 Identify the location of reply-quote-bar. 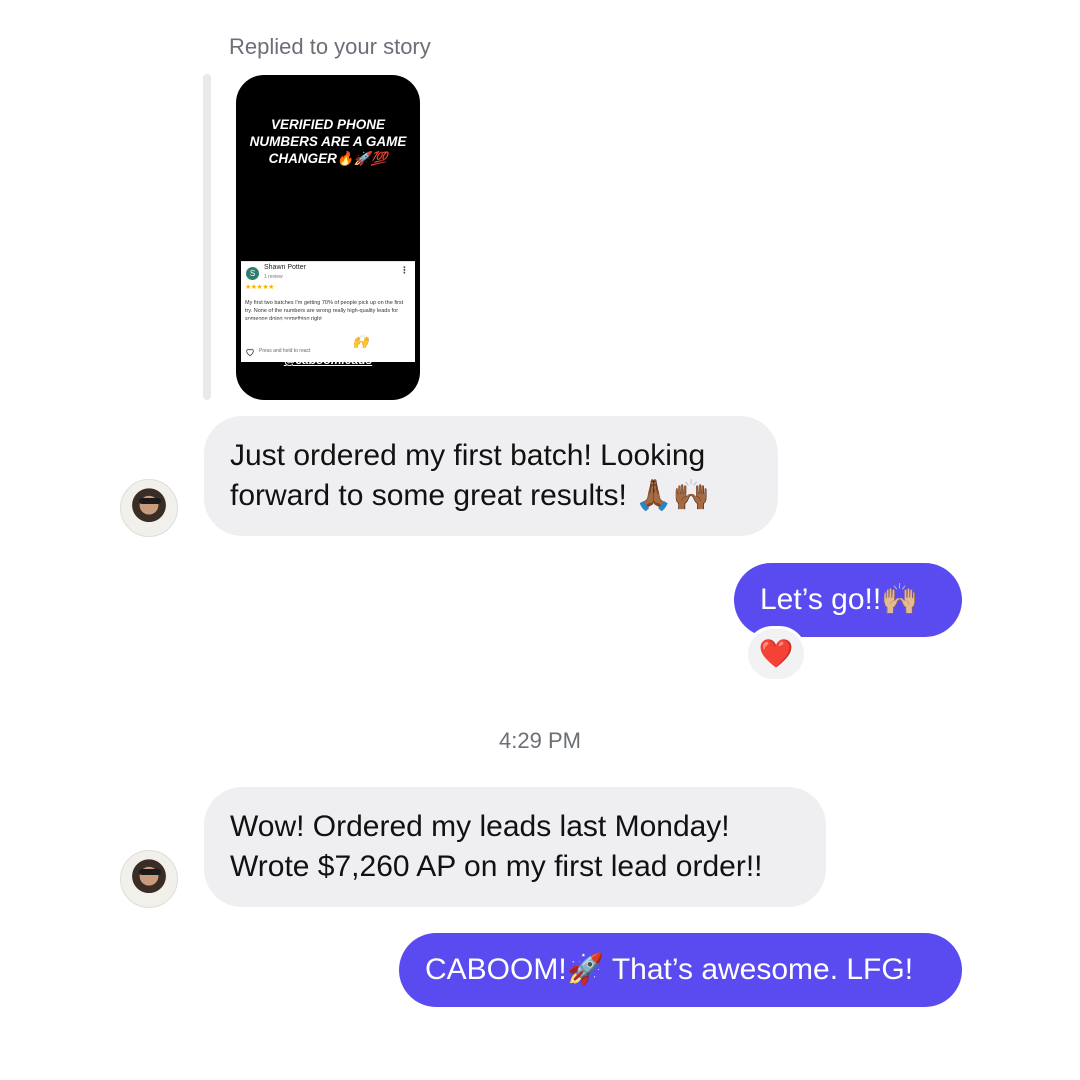
(207, 237).